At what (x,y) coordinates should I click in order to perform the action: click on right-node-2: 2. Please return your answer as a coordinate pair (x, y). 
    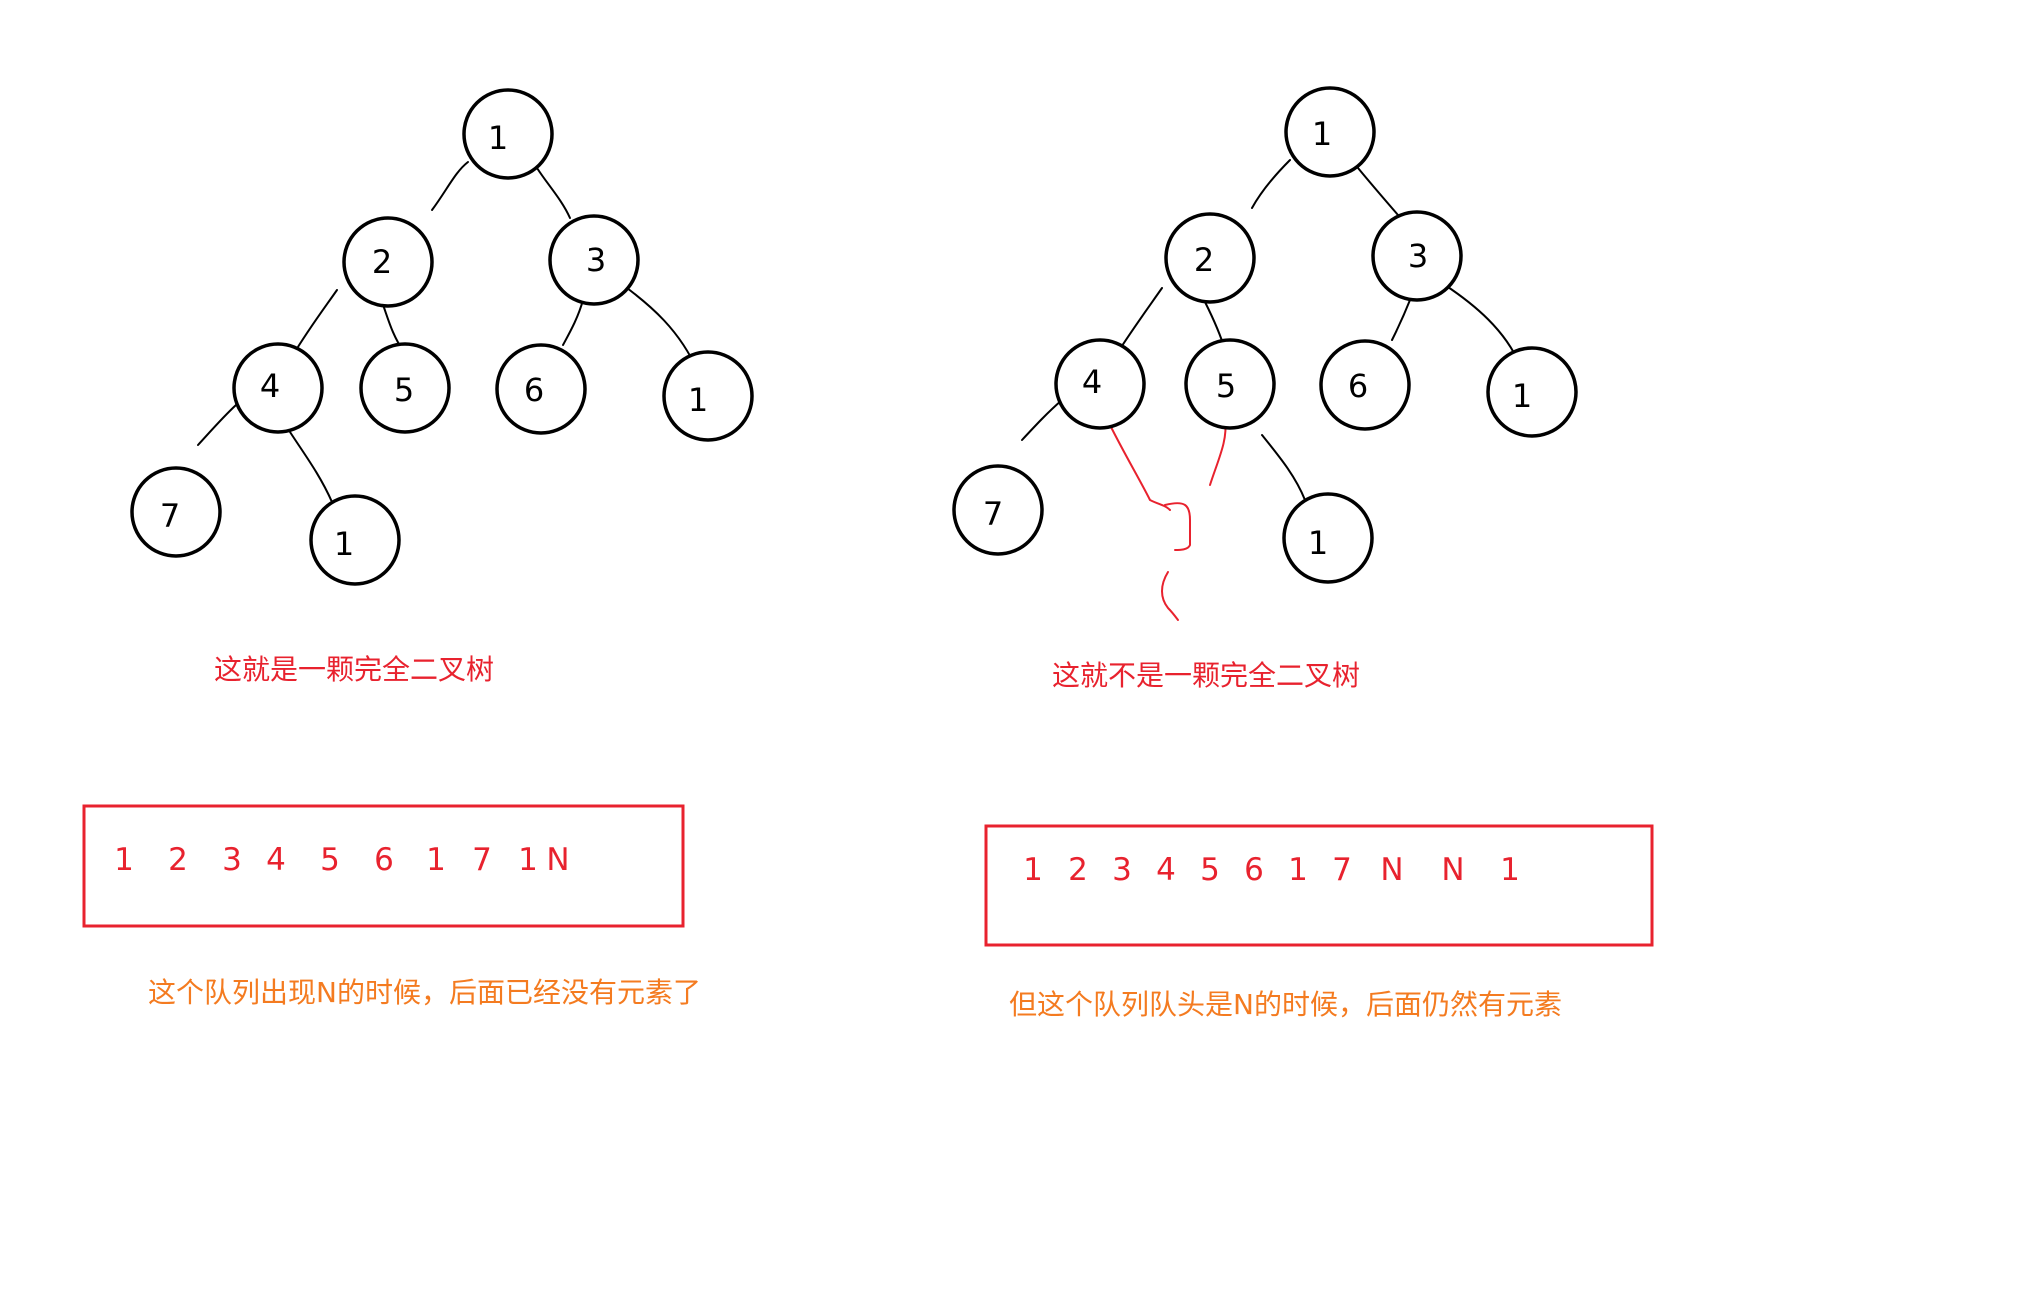
    Looking at the image, I should click on (1210, 258).